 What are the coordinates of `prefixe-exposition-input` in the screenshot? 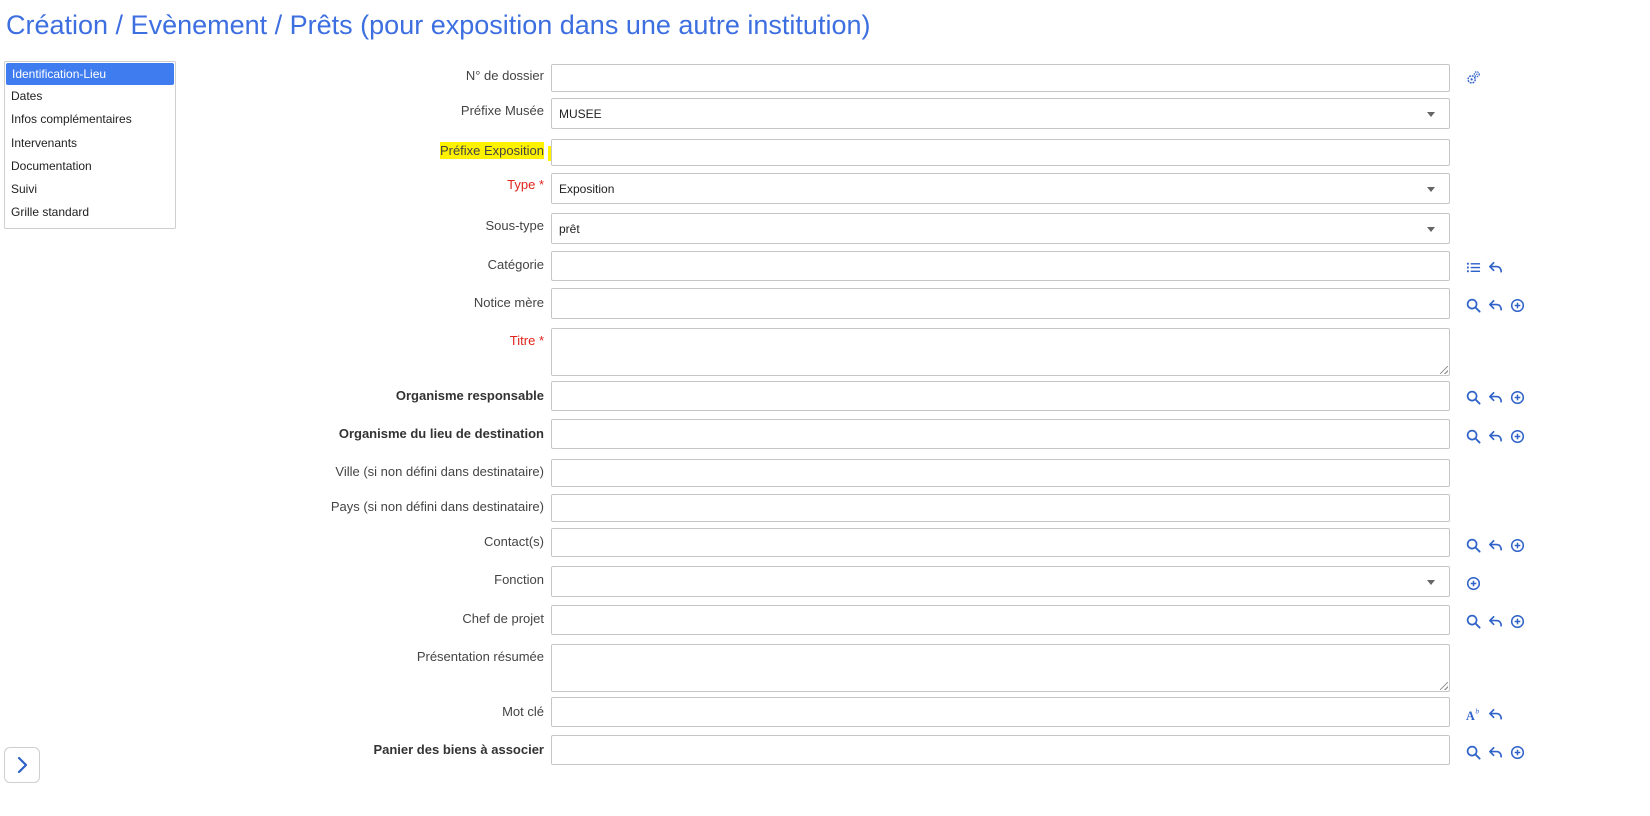 It's located at (1000, 152).